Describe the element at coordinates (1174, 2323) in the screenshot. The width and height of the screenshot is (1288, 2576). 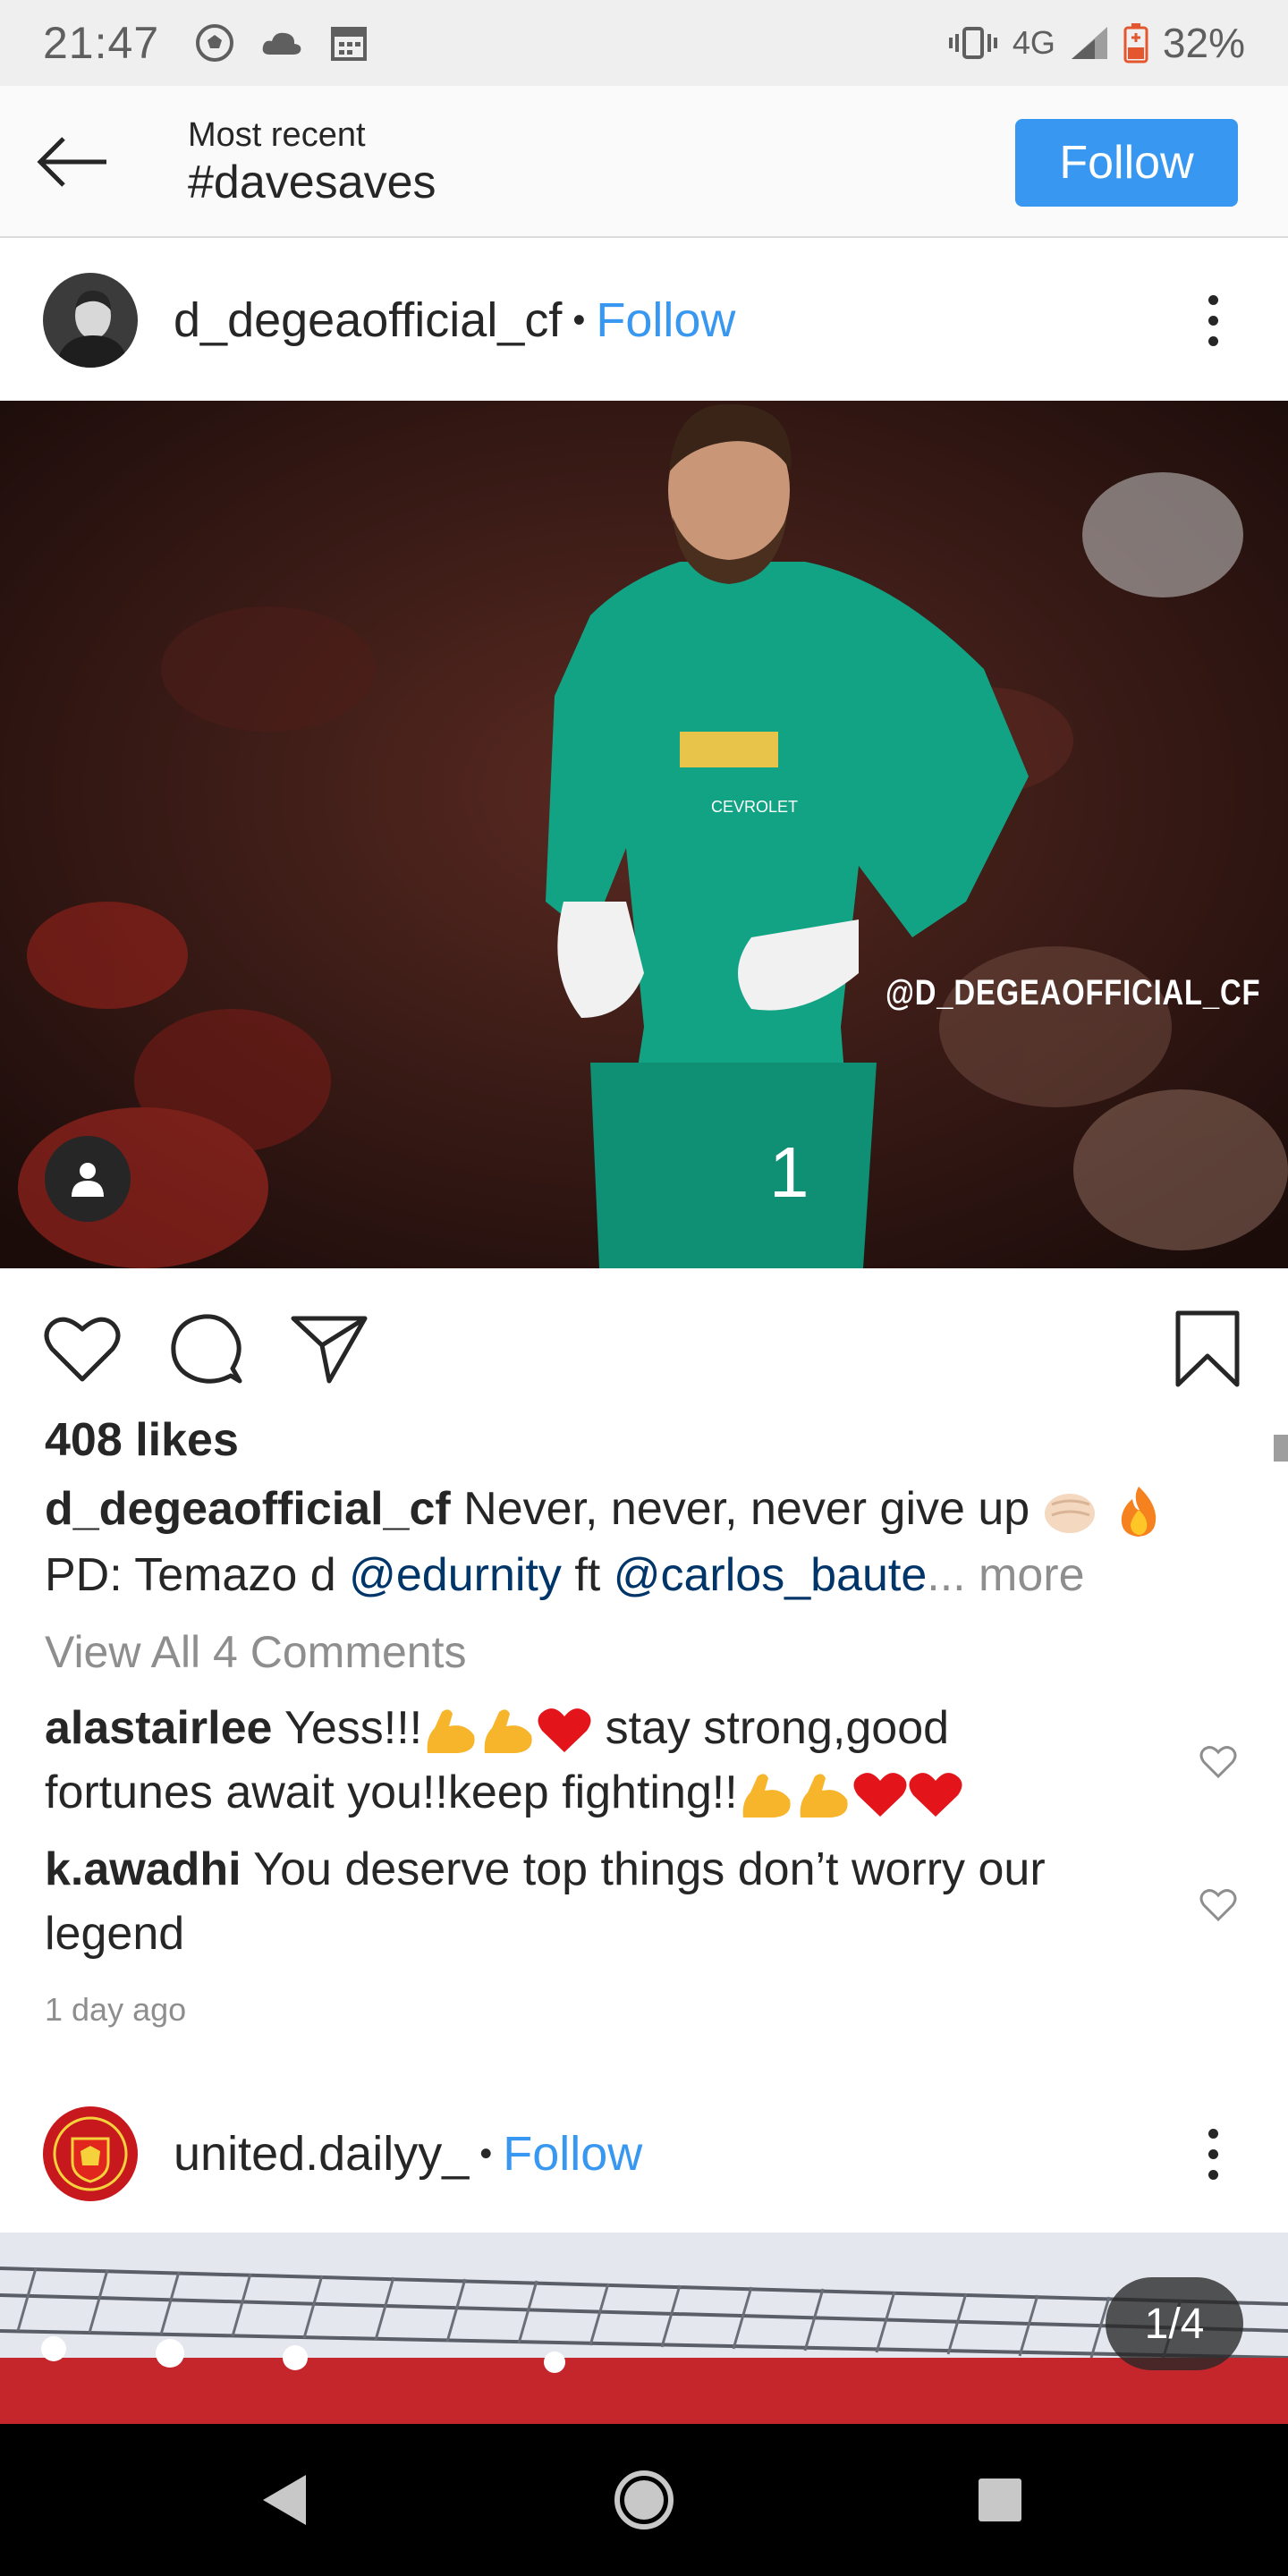
I see `carousel-page-counter: 1/4` at that location.